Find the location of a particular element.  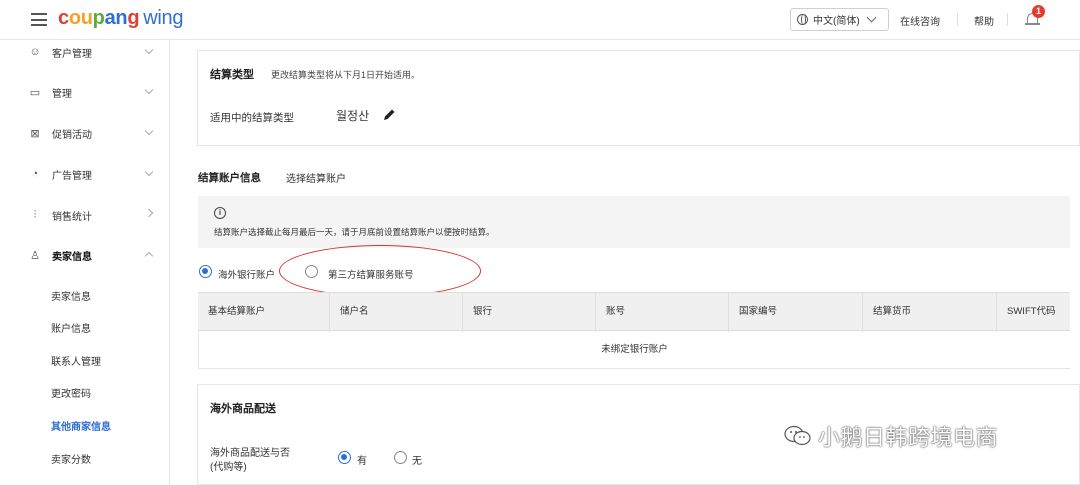

top-bar: coupang wing 中文(简体) 在线咨询 帮助 1 is located at coordinates (540, 20).